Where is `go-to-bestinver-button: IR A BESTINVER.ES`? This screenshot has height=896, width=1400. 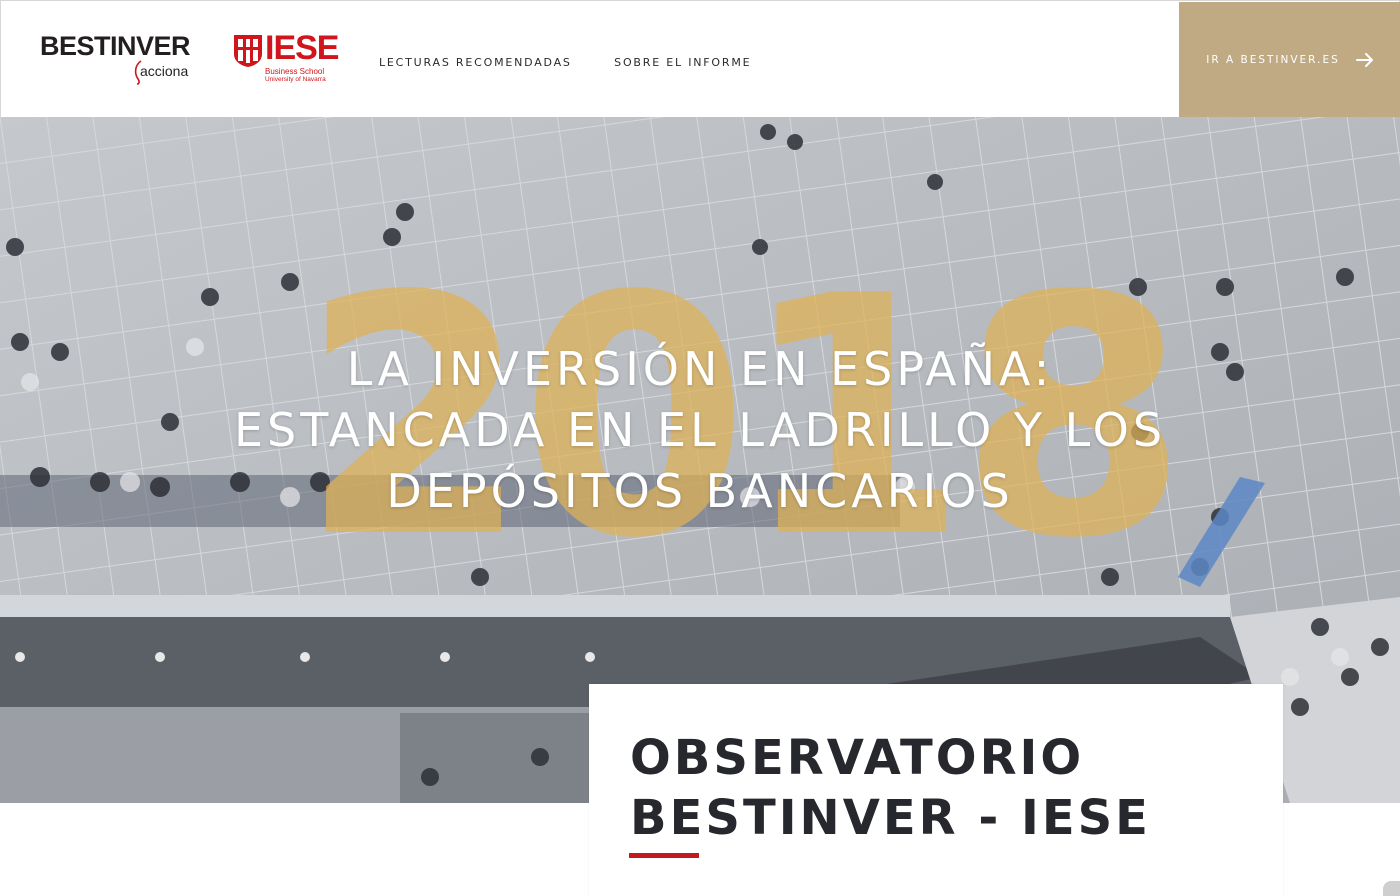 go-to-bestinver-button: IR A BESTINVER.ES is located at coordinates (1289, 59).